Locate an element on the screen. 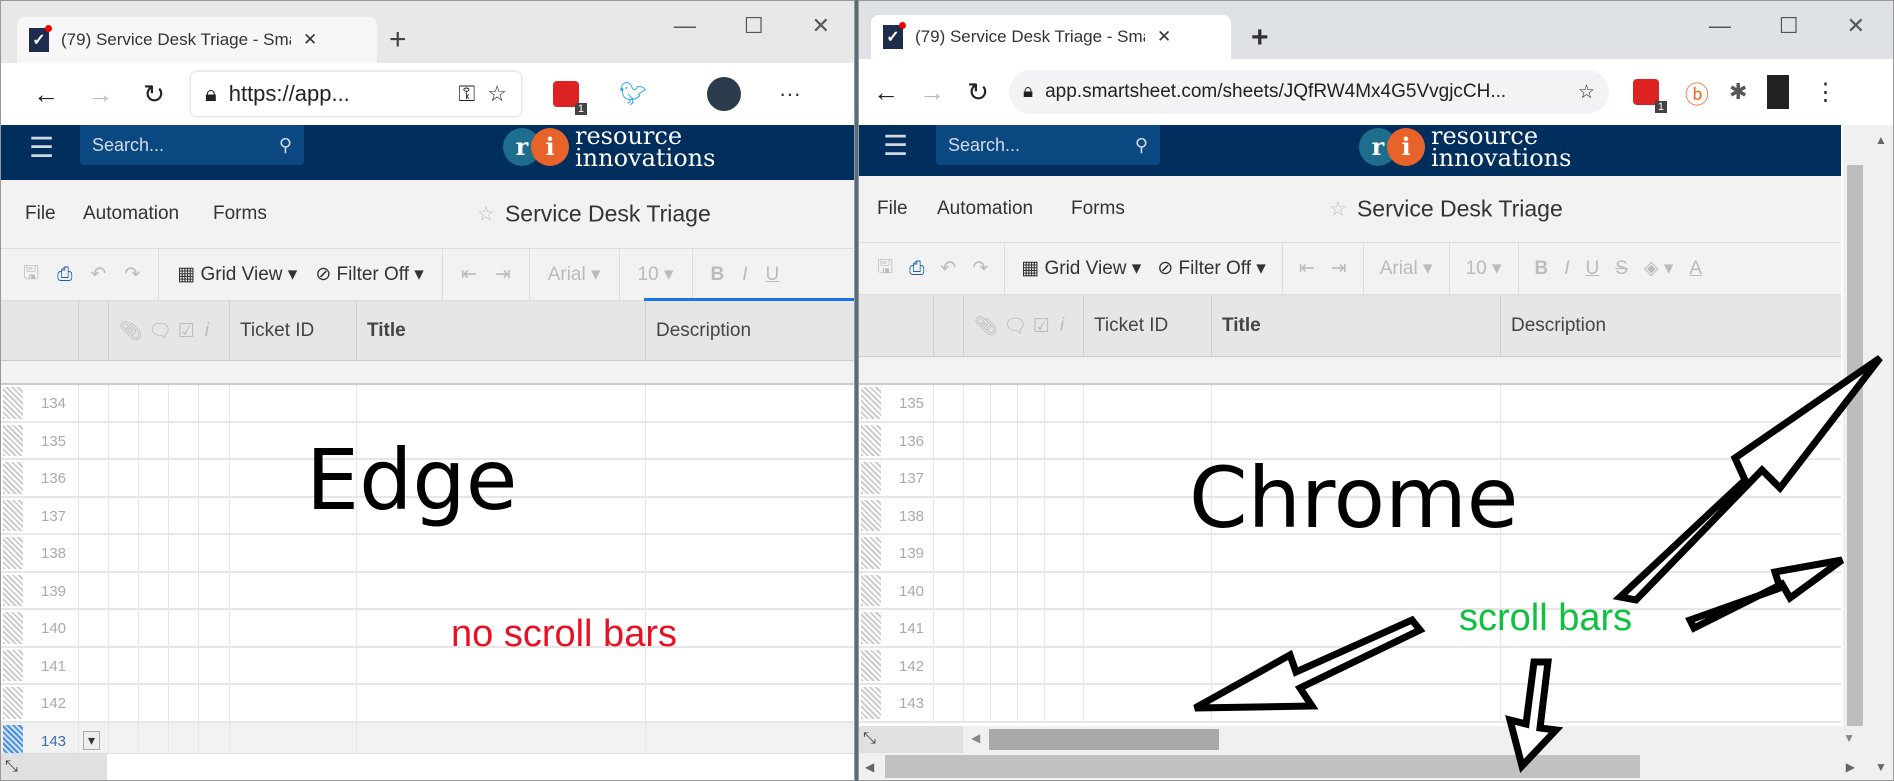 This screenshot has width=1894, height=781. arrow-right-icon is located at coordinates (1765, 594).